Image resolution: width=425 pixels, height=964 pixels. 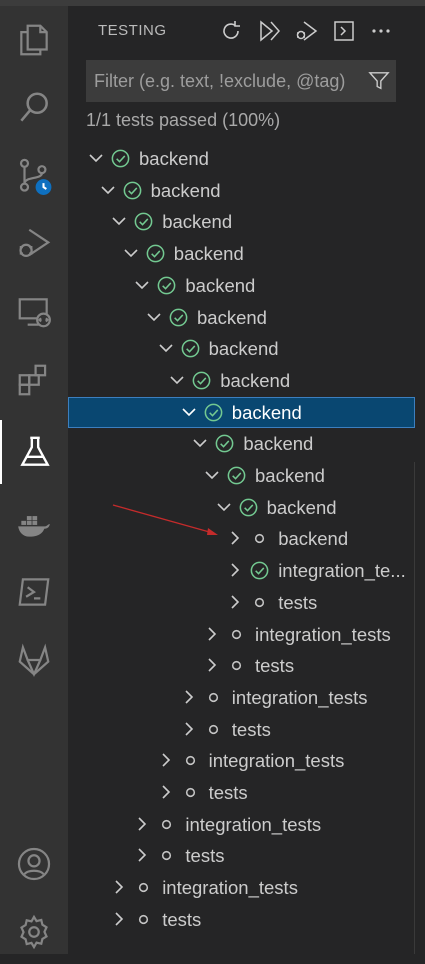 I want to click on debug-all-tests-button, so click(x=306, y=31).